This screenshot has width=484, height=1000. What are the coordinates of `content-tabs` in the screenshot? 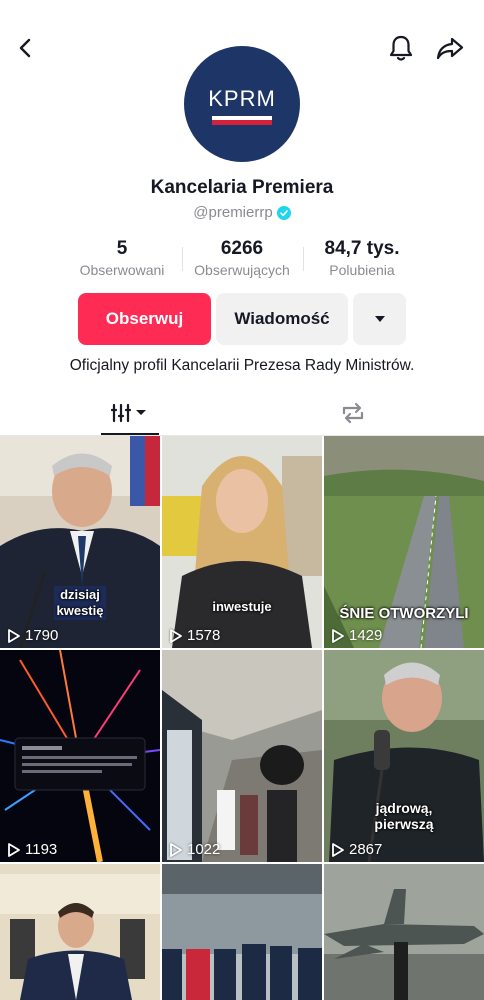 It's located at (242, 413).